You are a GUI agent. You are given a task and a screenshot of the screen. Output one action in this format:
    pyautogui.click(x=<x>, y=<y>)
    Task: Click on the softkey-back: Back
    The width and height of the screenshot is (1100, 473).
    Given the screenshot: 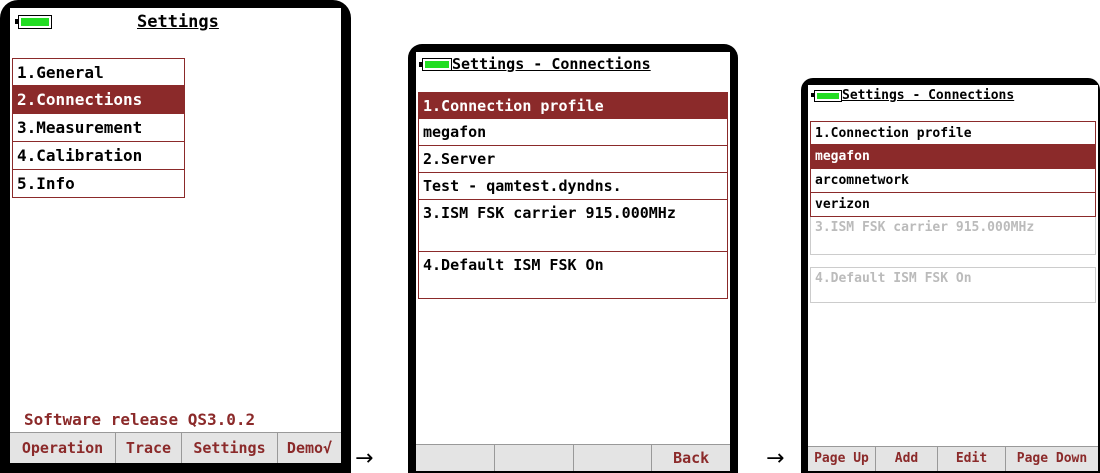 What is the action you would take?
    pyautogui.click(x=691, y=458)
    